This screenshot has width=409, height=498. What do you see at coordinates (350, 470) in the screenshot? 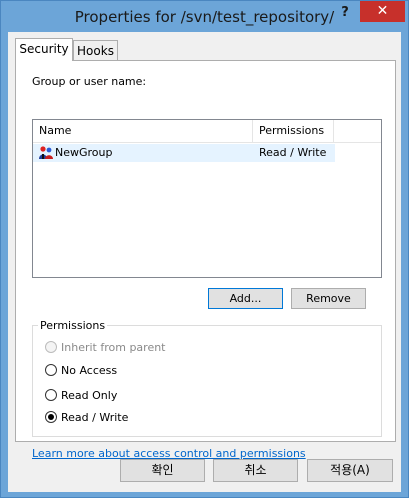
I see `apply-button: 적용(A)` at bounding box center [350, 470].